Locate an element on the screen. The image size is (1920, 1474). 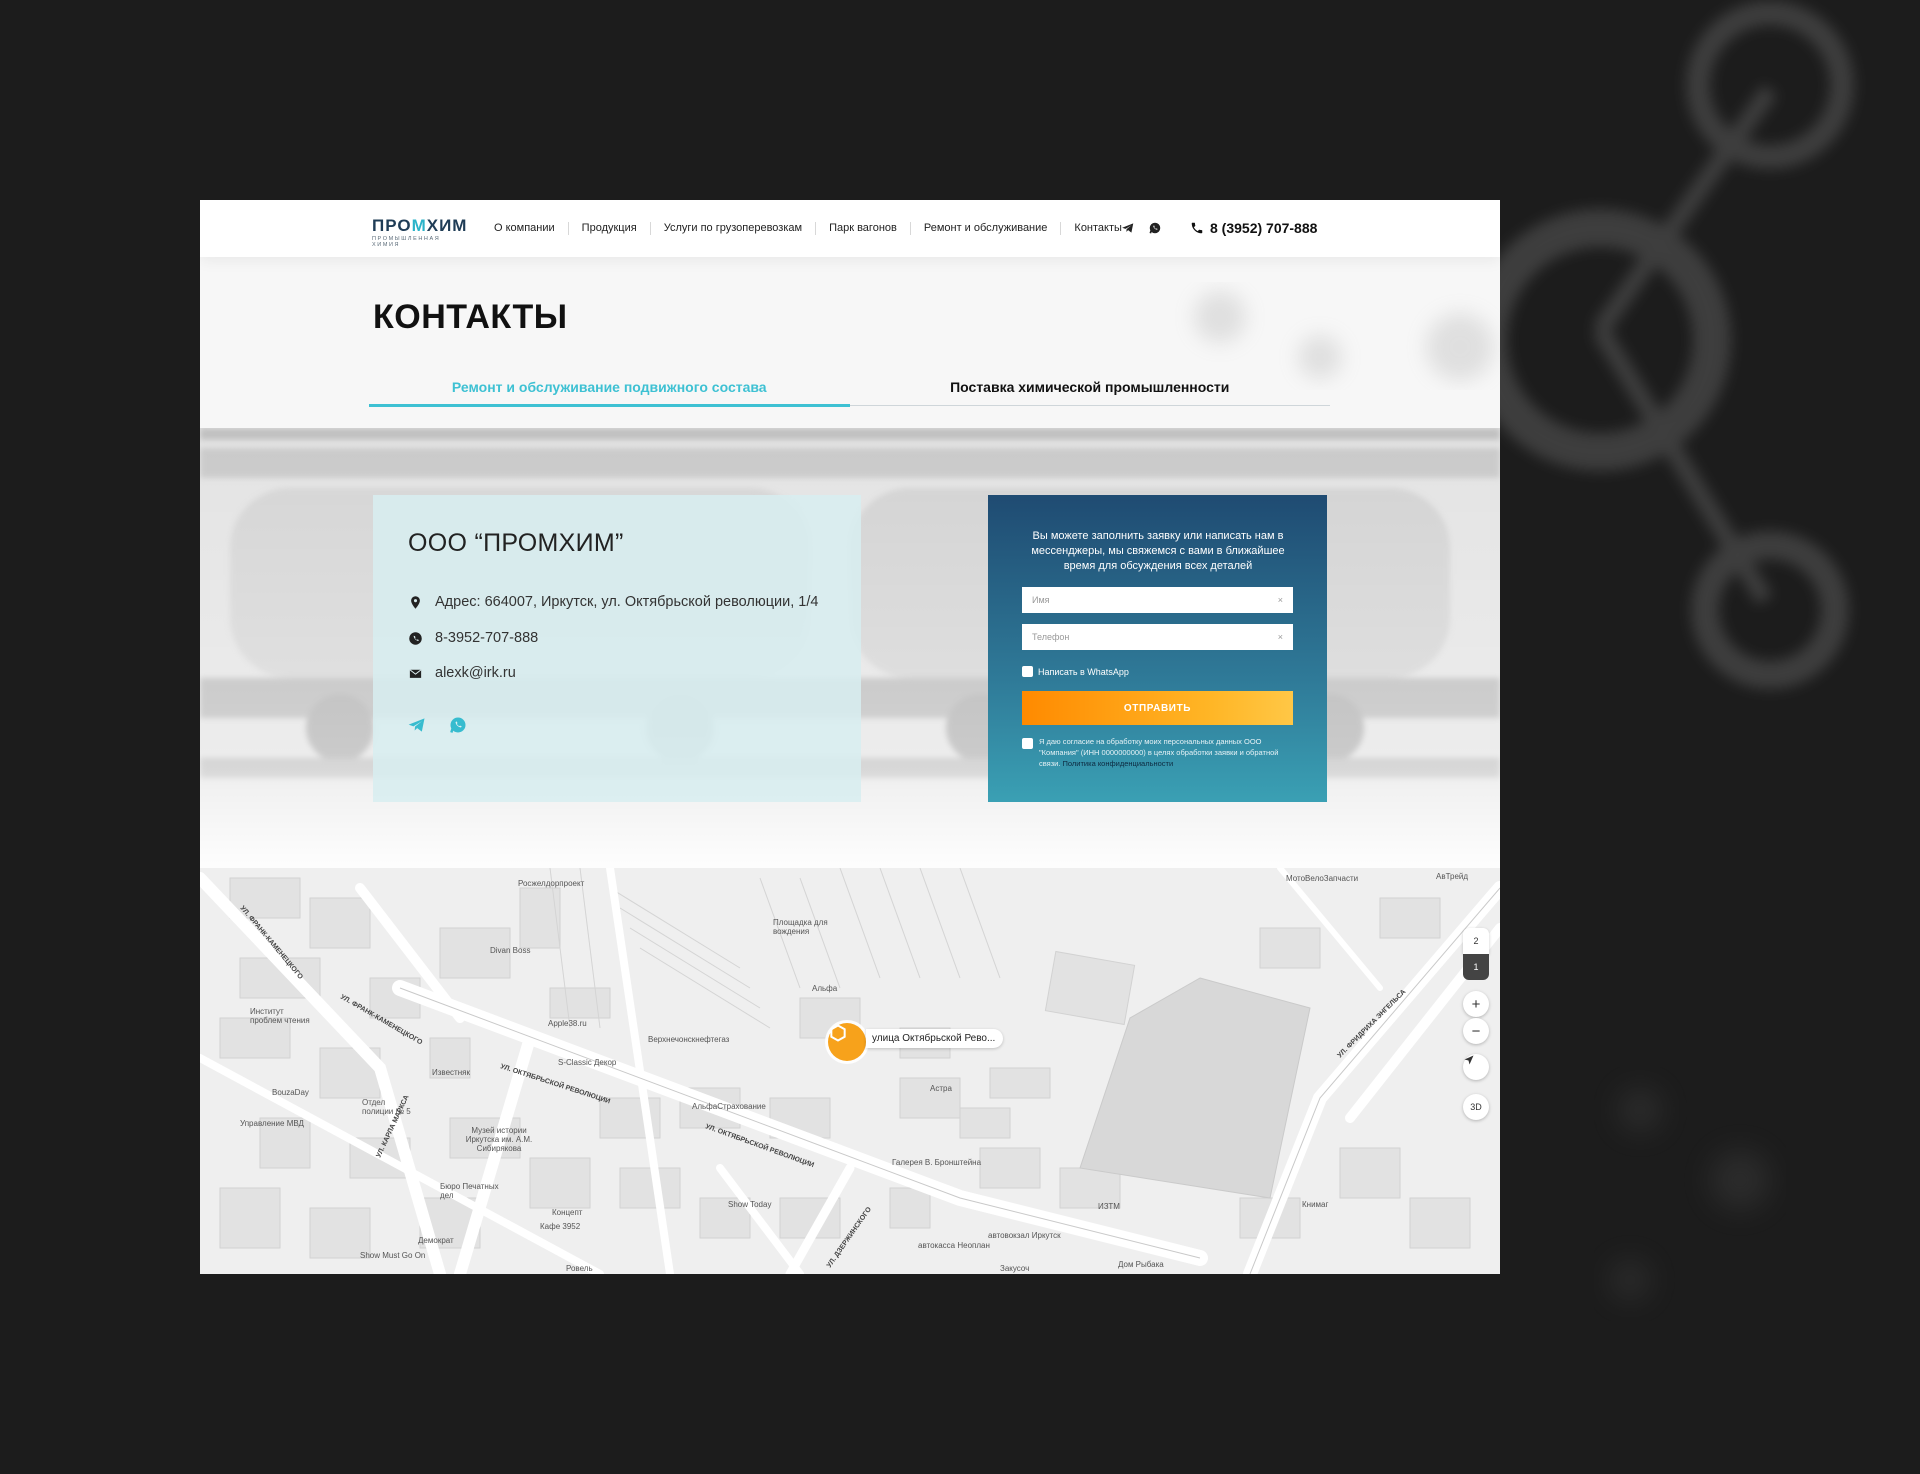
mode-3d-button: 3D is located at coordinates (1476, 1107).